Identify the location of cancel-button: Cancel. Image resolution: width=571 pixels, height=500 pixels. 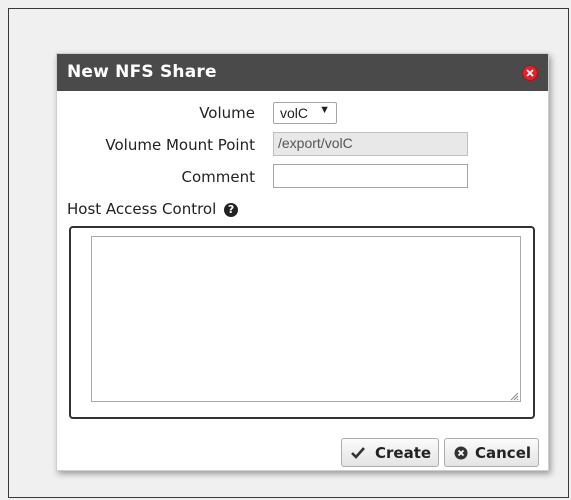
(491, 452).